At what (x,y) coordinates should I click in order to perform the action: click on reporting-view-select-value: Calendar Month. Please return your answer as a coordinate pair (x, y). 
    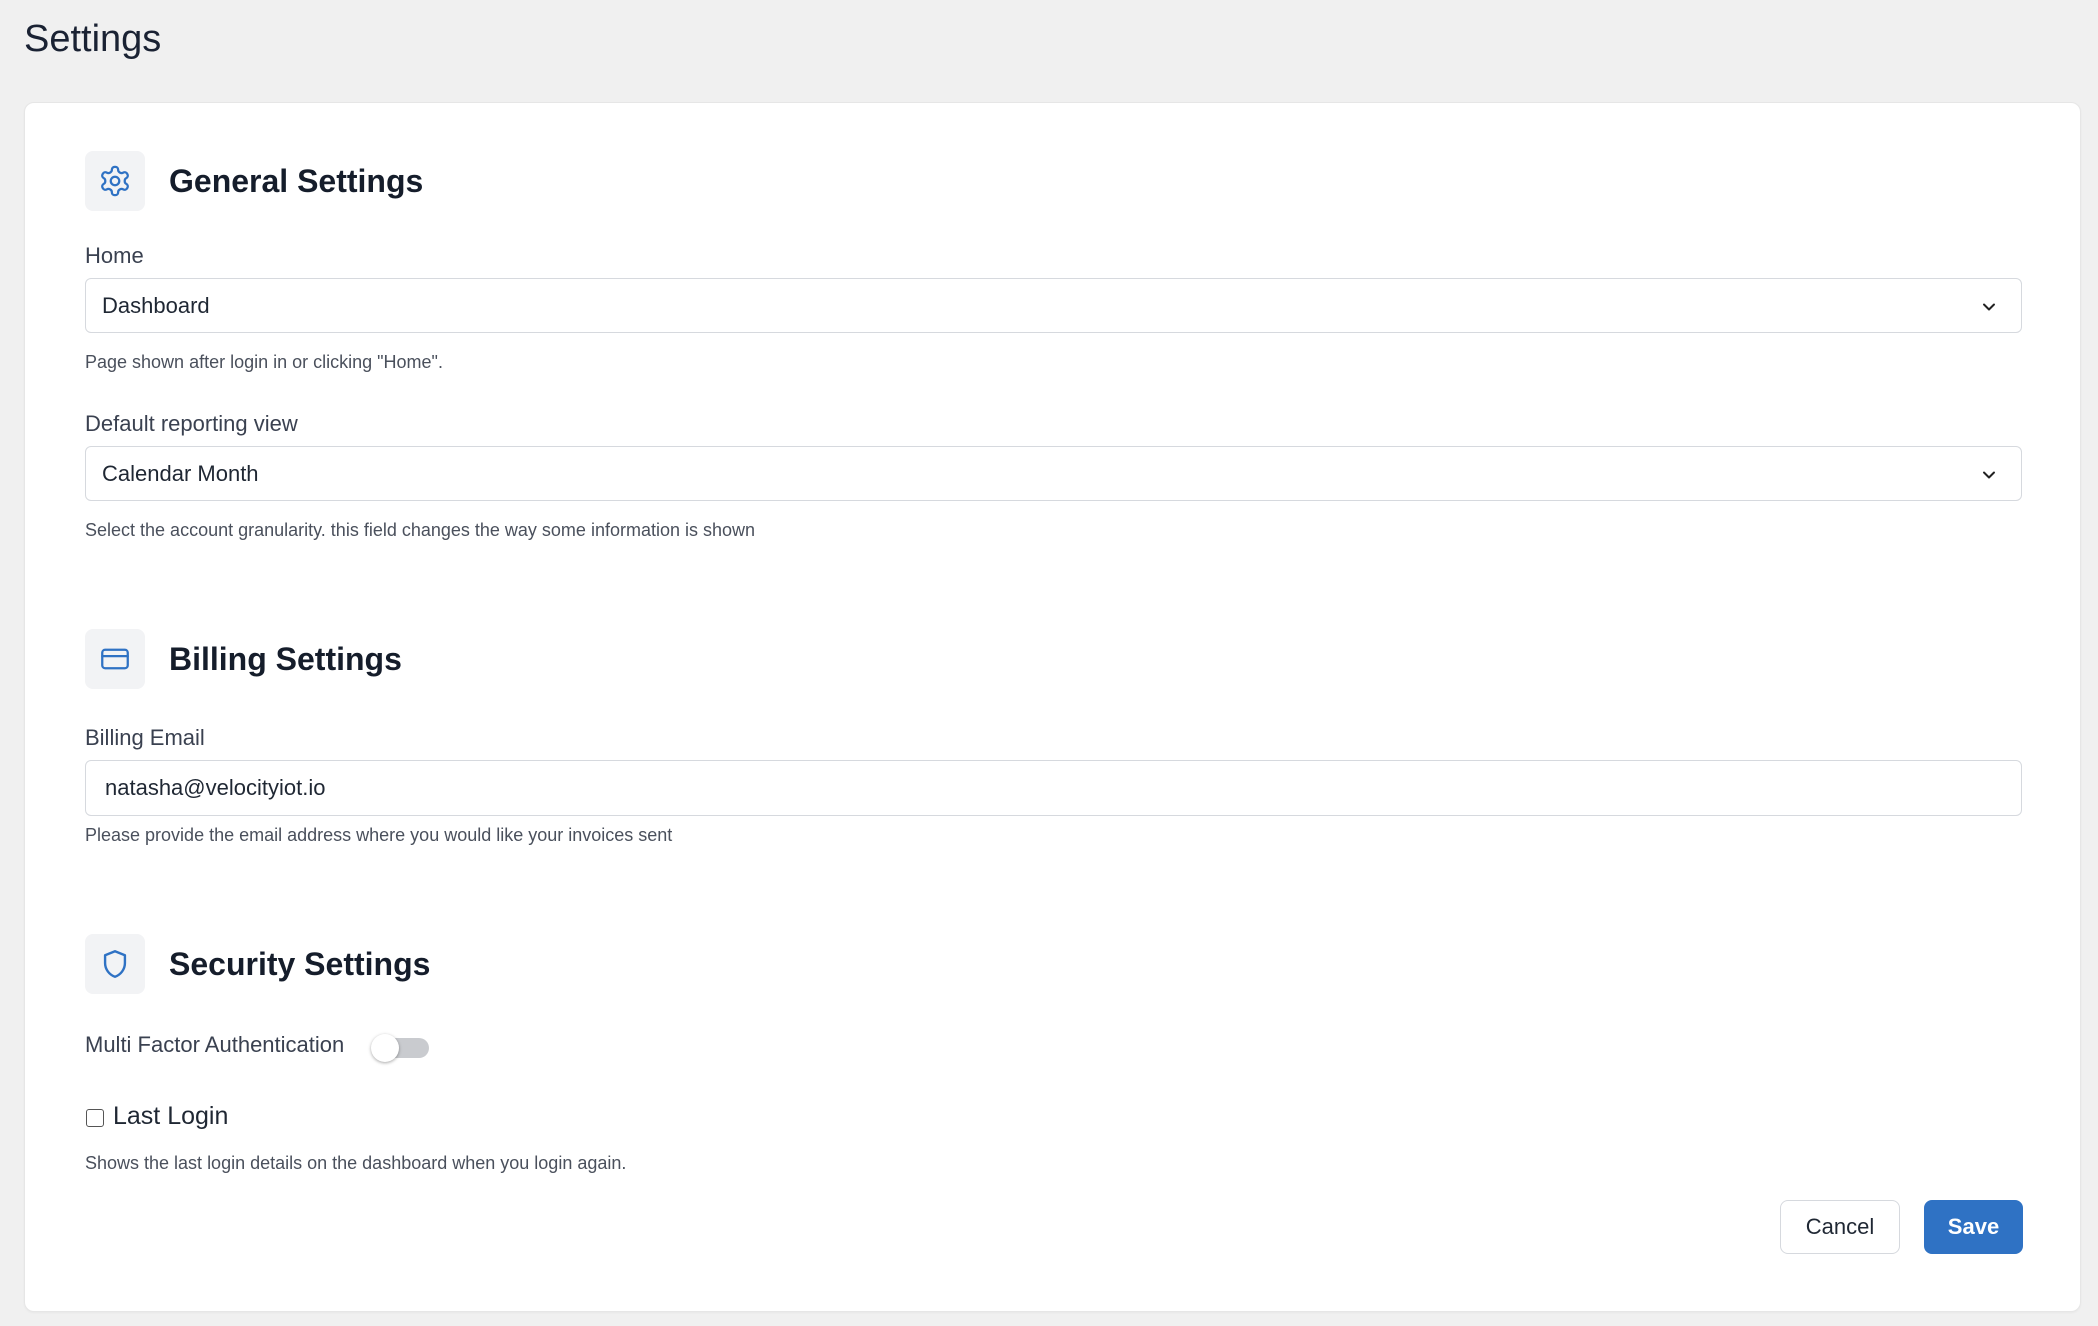
    Looking at the image, I should click on (180, 473).